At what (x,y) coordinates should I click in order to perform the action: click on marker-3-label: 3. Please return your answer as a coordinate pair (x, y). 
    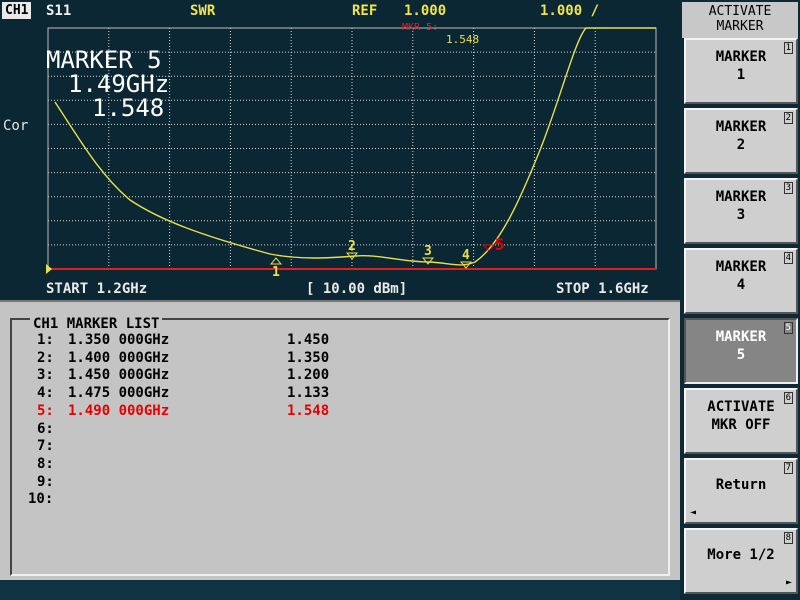
    Looking at the image, I should click on (428, 251).